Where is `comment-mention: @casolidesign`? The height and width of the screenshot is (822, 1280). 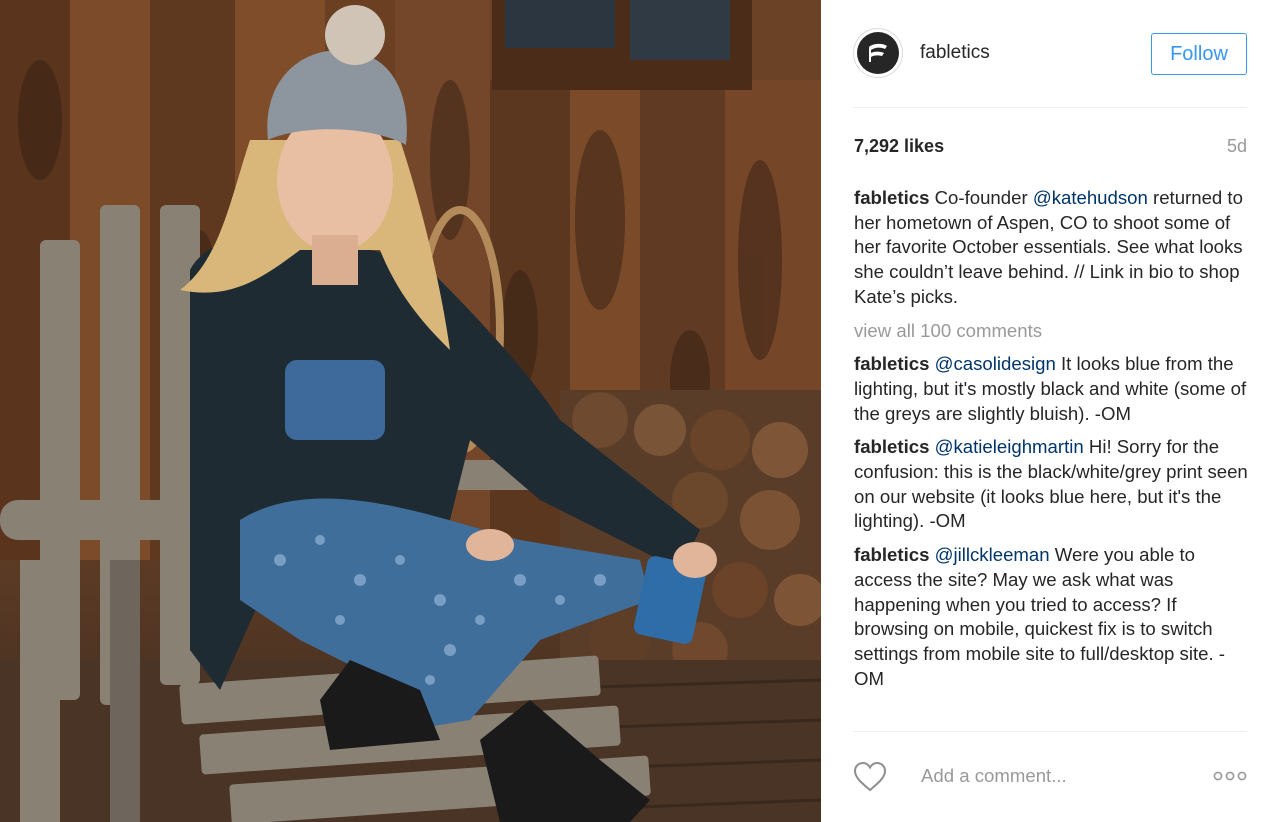 comment-mention: @casolidesign is located at coordinates (995, 363).